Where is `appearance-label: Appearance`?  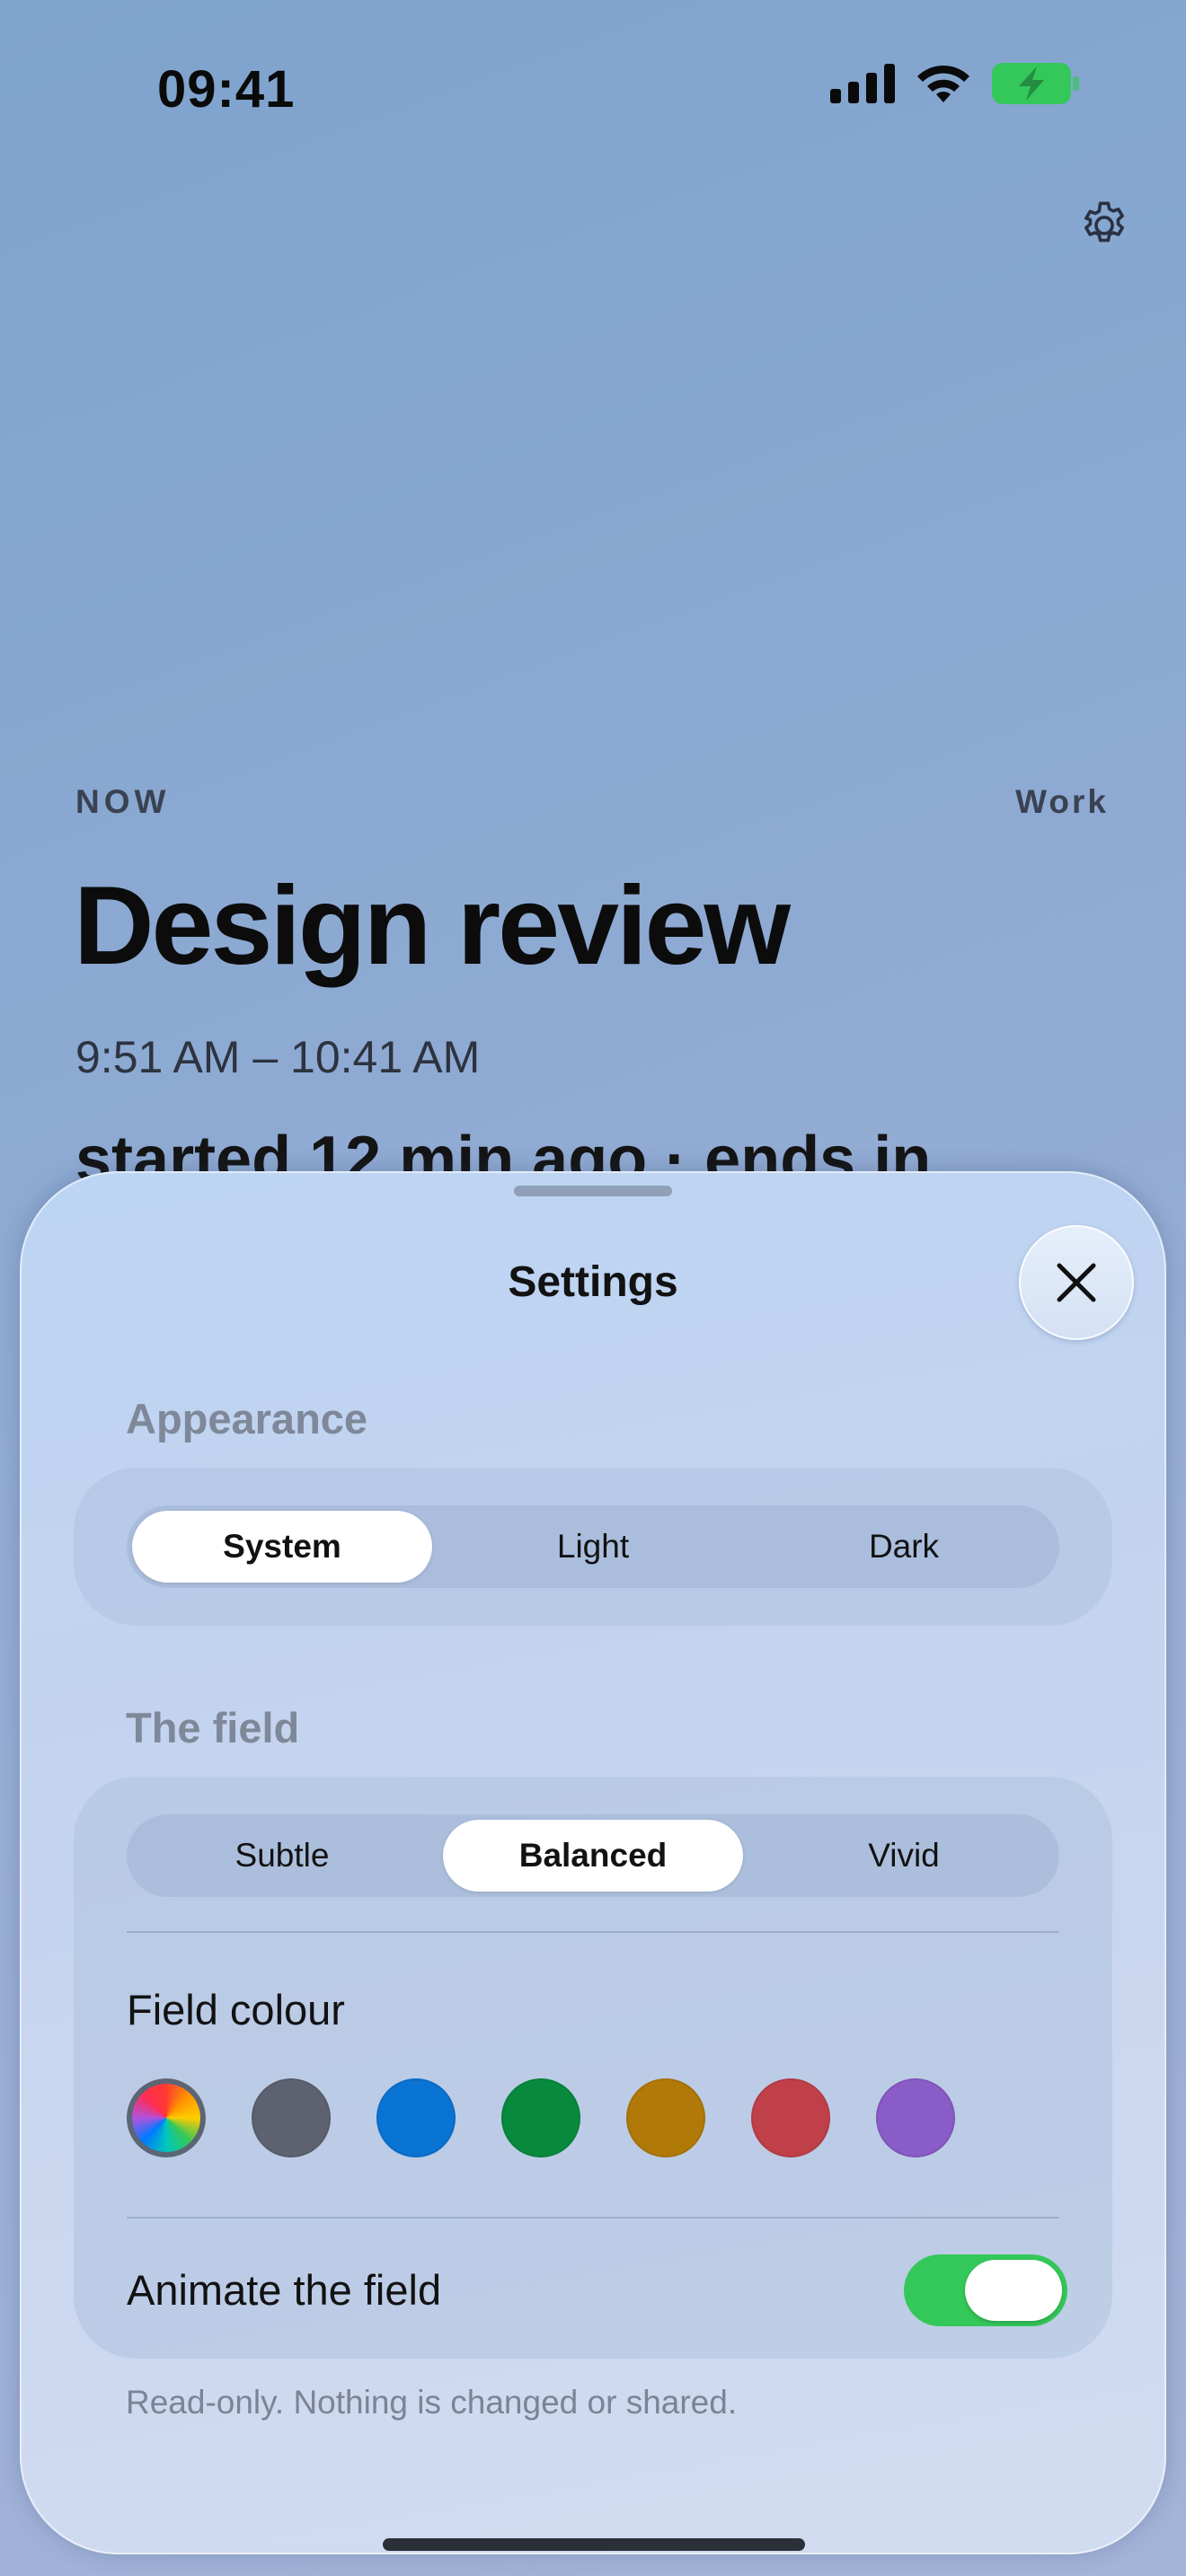 appearance-label: Appearance is located at coordinates (247, 1418).